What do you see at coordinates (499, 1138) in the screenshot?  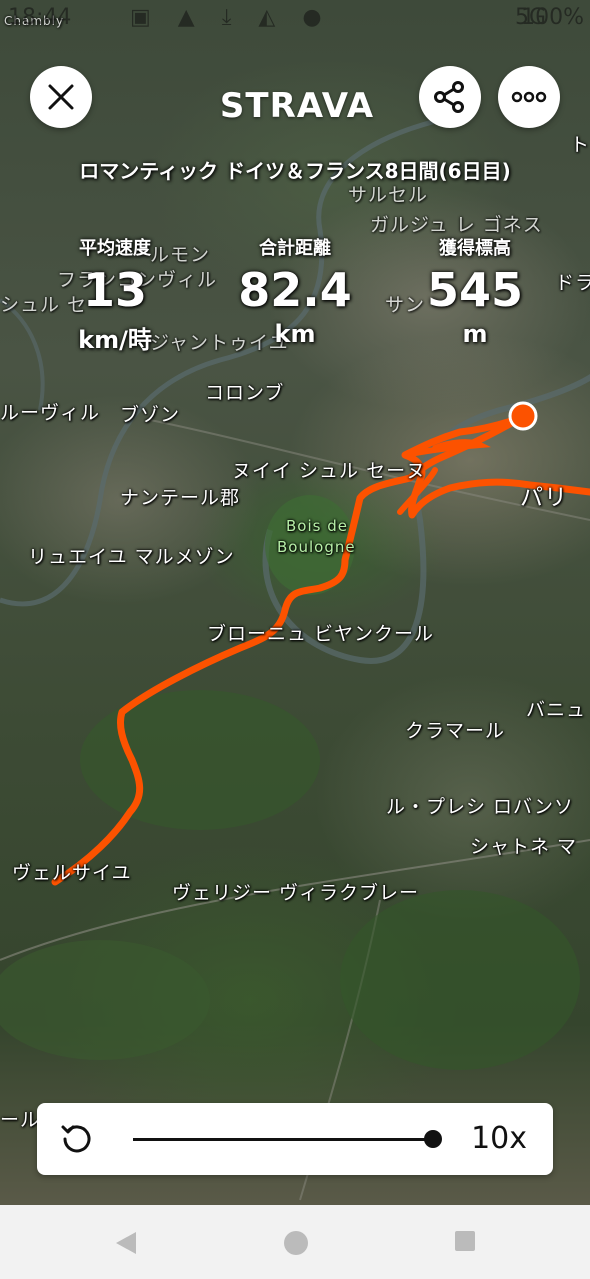 I see `playback-speed: 10x` at bounding box center [499, 1138].